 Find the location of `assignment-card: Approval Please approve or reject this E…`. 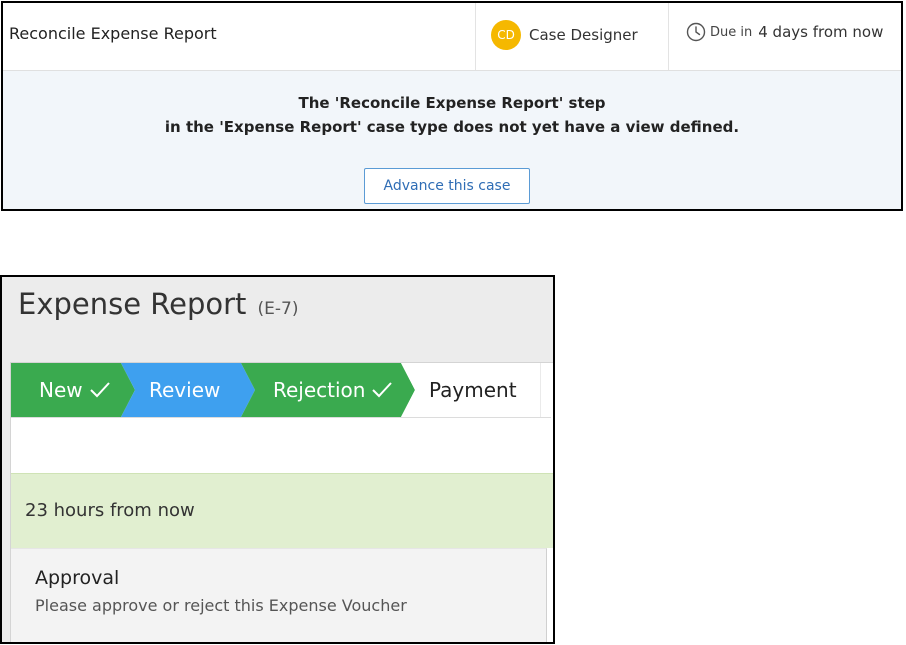

assignment-card: Approval Please approve or reject this E… is located at coordinates (279, 595).